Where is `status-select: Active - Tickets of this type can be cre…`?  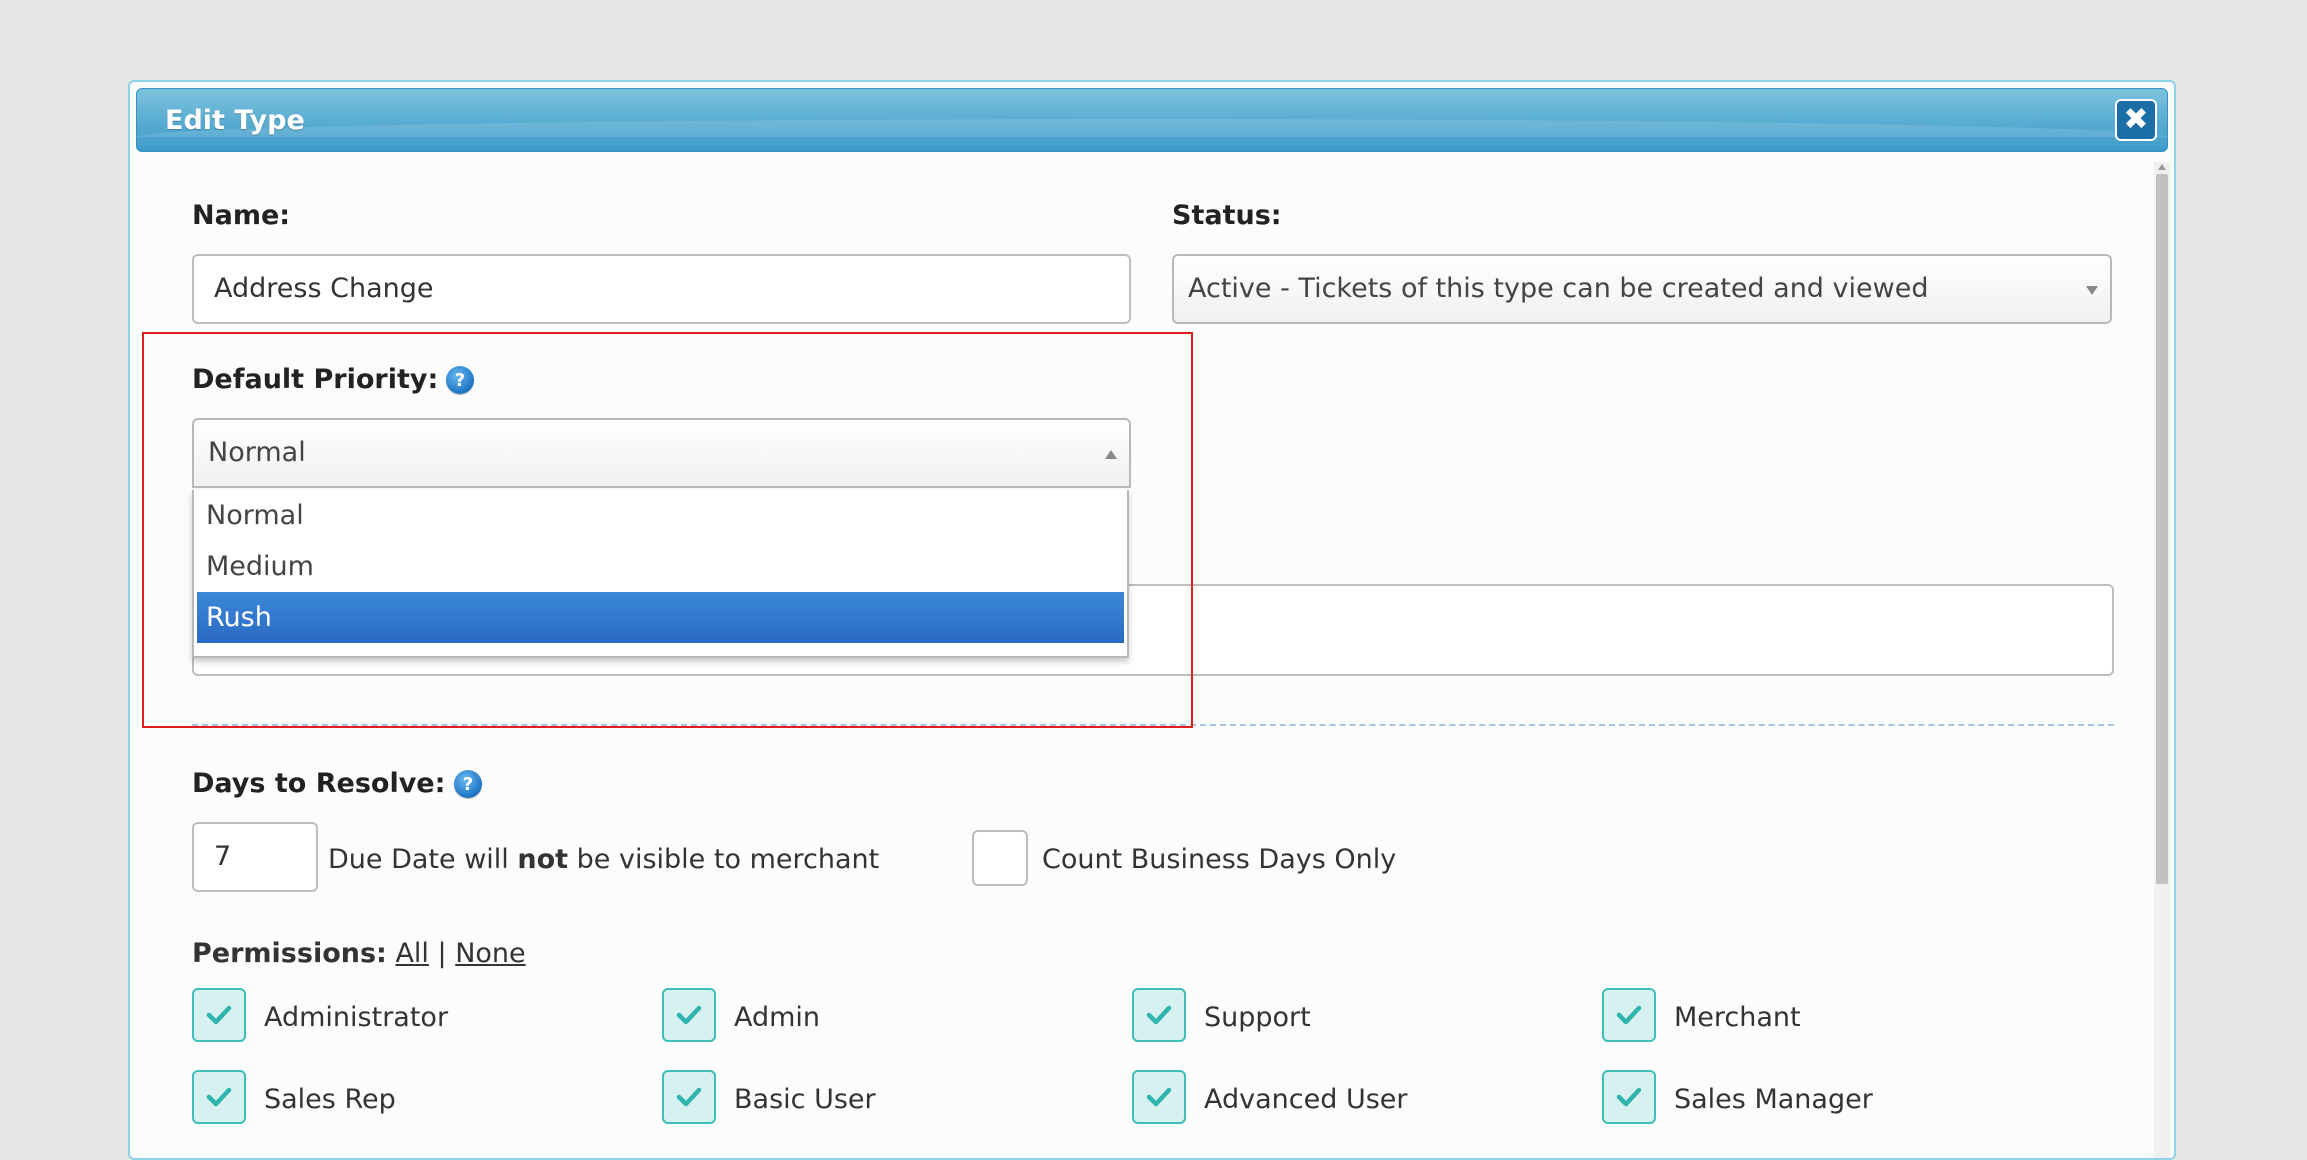
status-select: Active - Tickets of this type can be cre… is located at coordinates (1642, 289).